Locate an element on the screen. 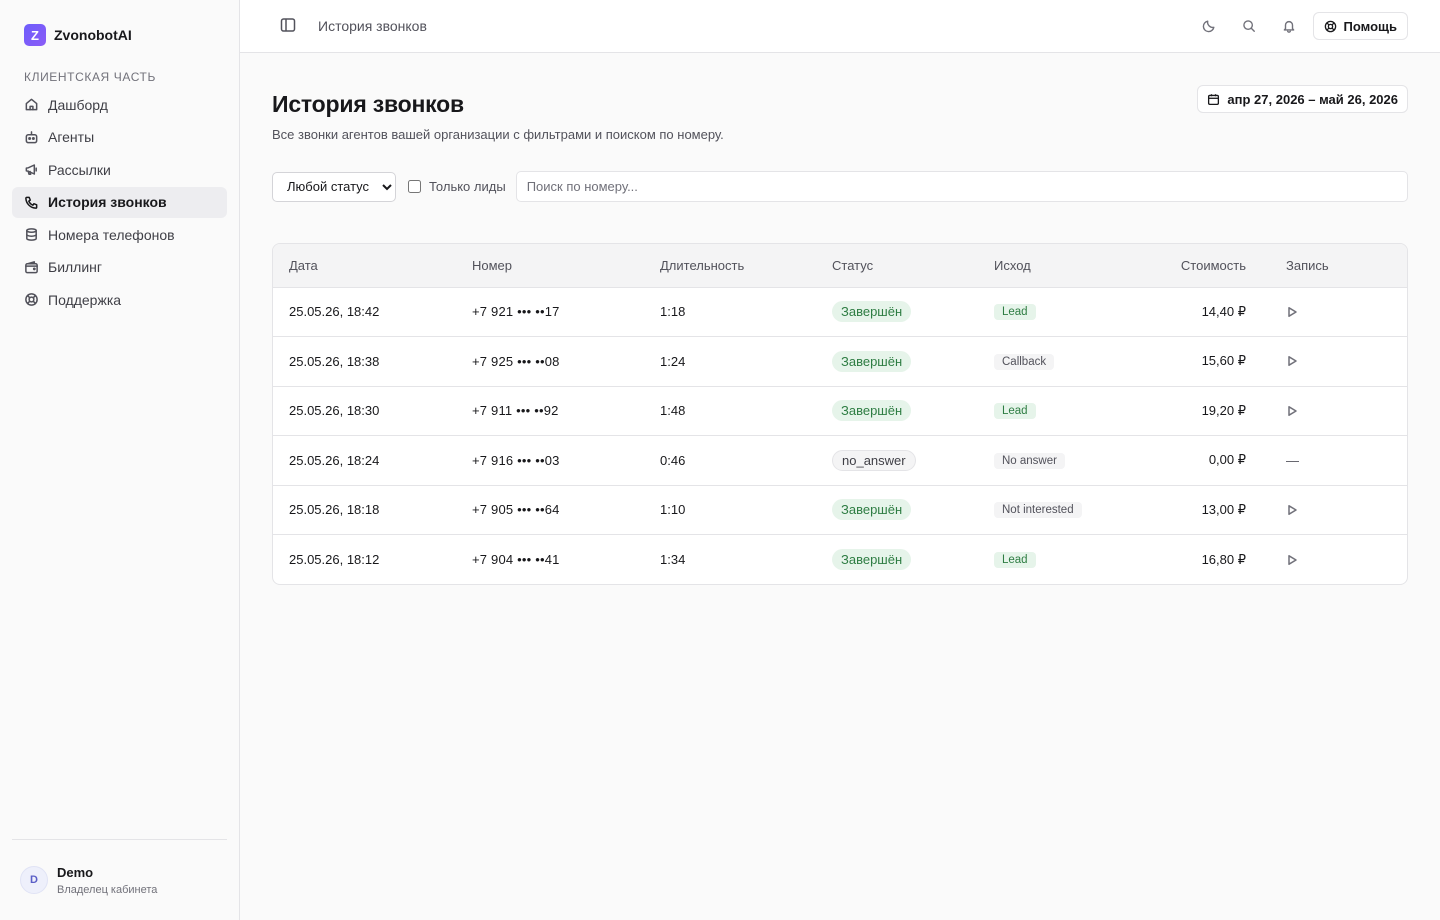 Image resolution: width=1440 pixels, height=920 pixels. search-icon is located at coordinates (1248, 26).